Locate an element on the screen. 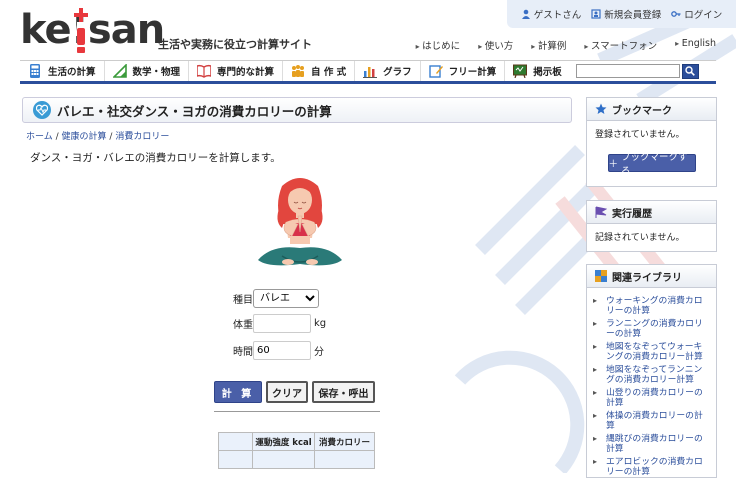  list-item: ▸ 地図をなぞってランニングの消費カロリー計算 is located at coordinates (651, 375).